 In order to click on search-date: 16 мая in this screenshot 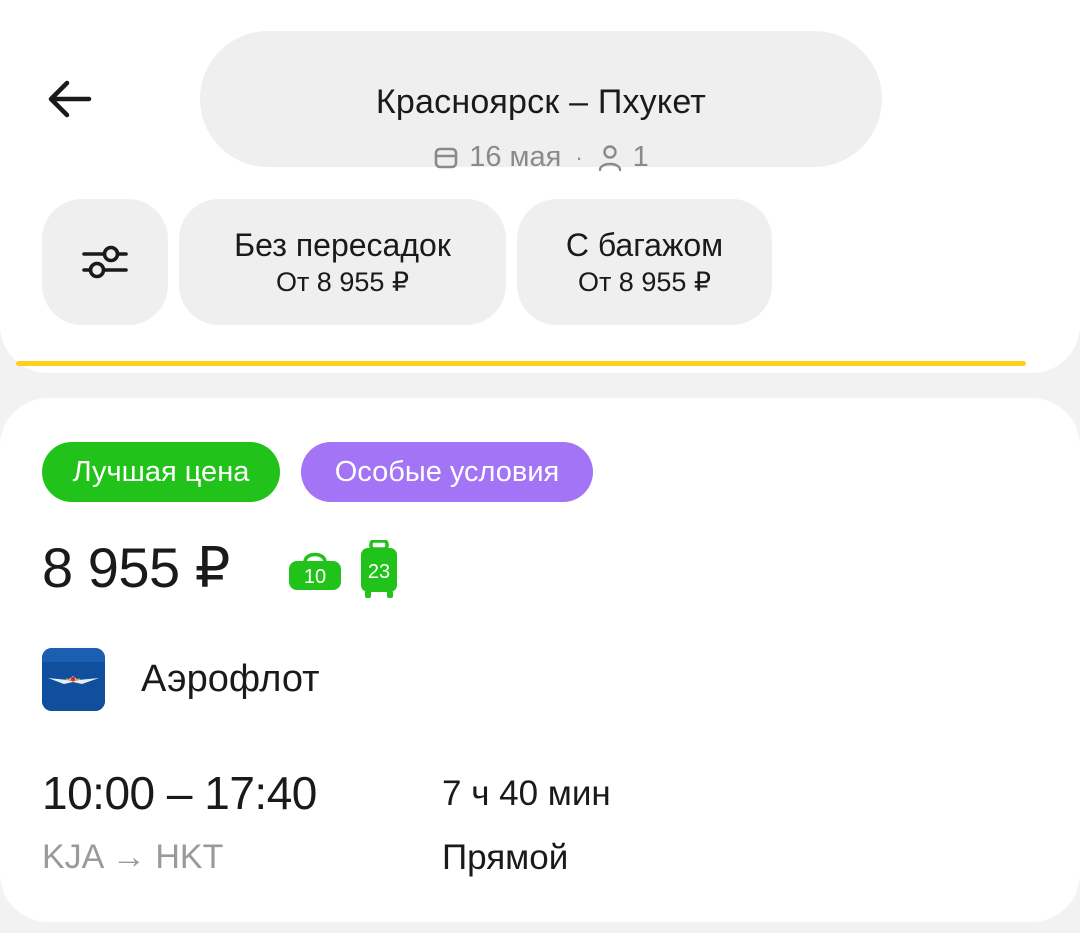, I will do `click(515, 157)`.